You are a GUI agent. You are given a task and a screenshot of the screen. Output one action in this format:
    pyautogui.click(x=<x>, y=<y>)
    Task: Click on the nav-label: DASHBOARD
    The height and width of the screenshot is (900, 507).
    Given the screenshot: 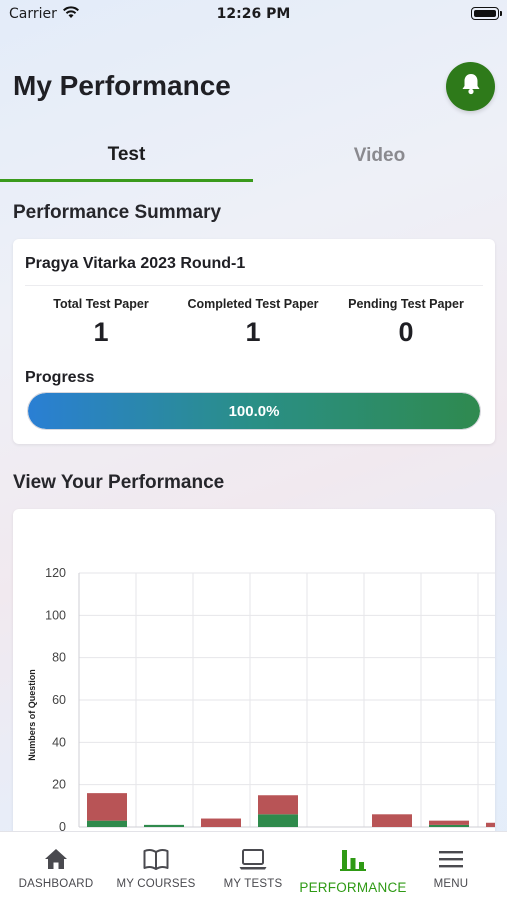 What is the action you would take?
    pyautogui.click(x=56, y=884)
    